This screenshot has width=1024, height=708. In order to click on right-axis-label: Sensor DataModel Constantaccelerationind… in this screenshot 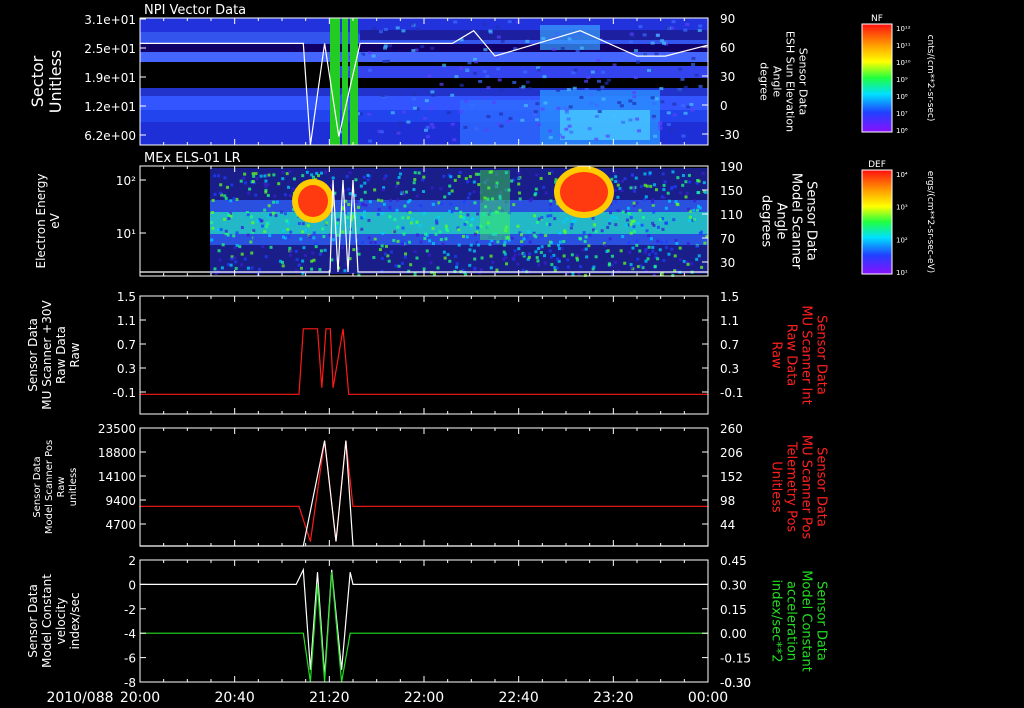, I will do `click(799, 621)`.